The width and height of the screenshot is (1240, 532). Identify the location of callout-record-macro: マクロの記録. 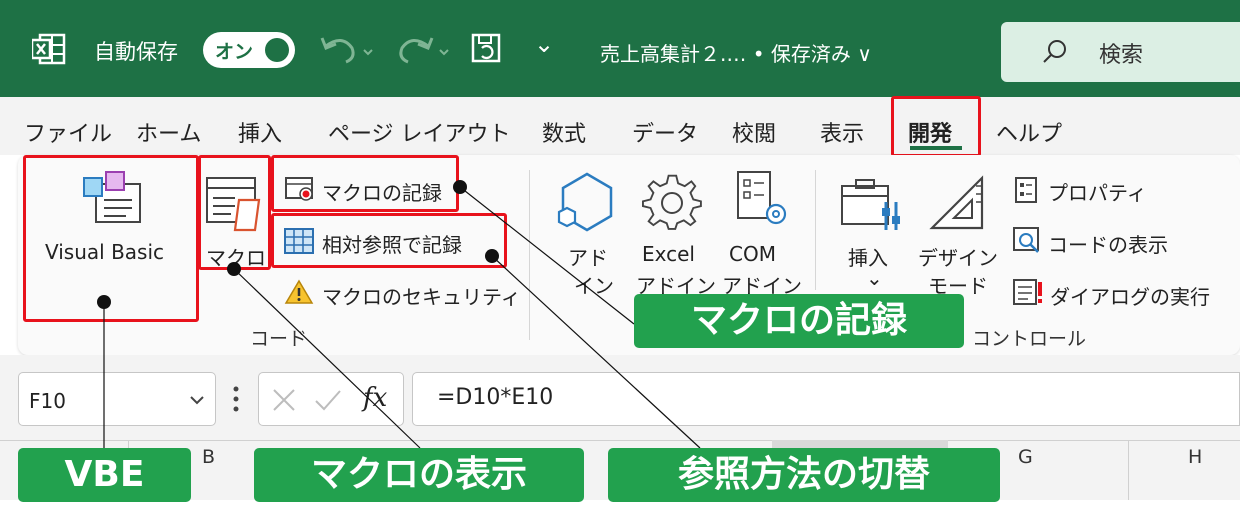
(799, 321).